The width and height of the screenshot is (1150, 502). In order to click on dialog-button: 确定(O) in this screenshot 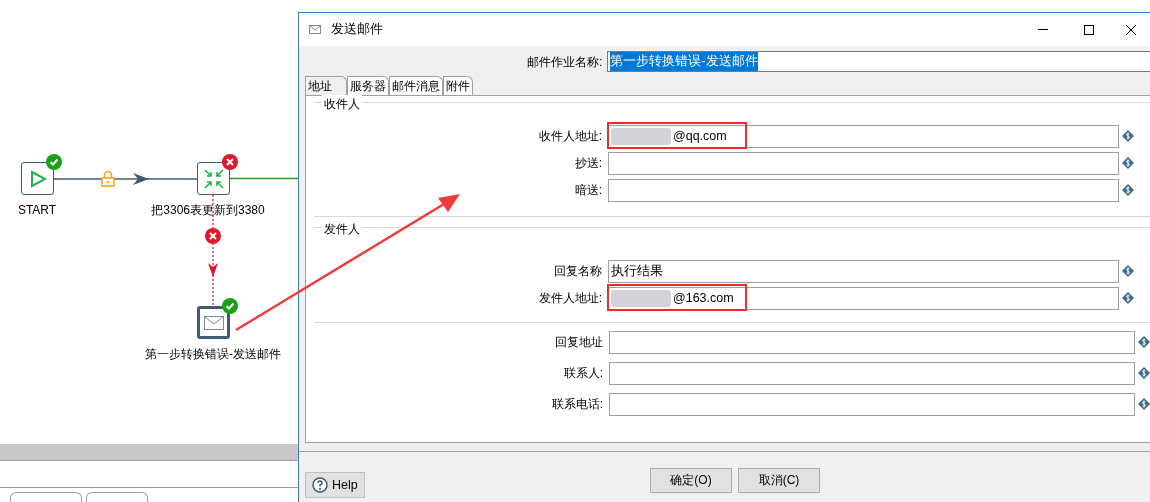, I will do `click(691, 480)`.